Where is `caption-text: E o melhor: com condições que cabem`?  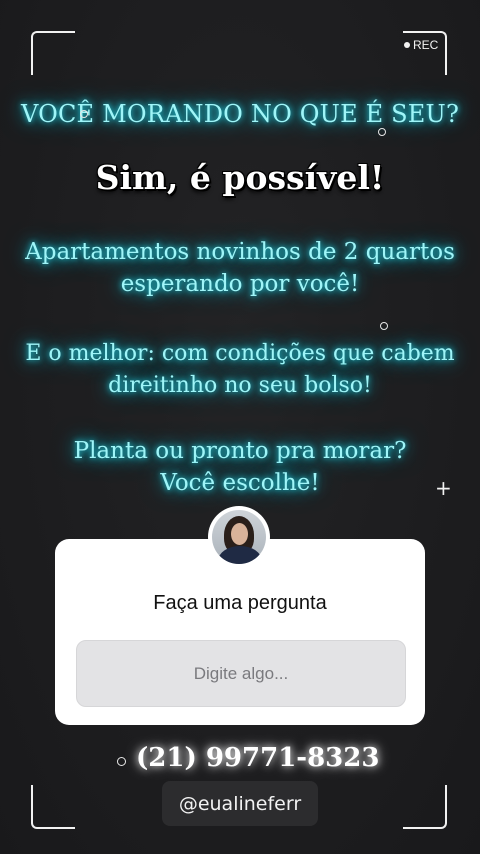 caption-text: E o melhor: com condições que cabem is located at coordinates (240, 353).